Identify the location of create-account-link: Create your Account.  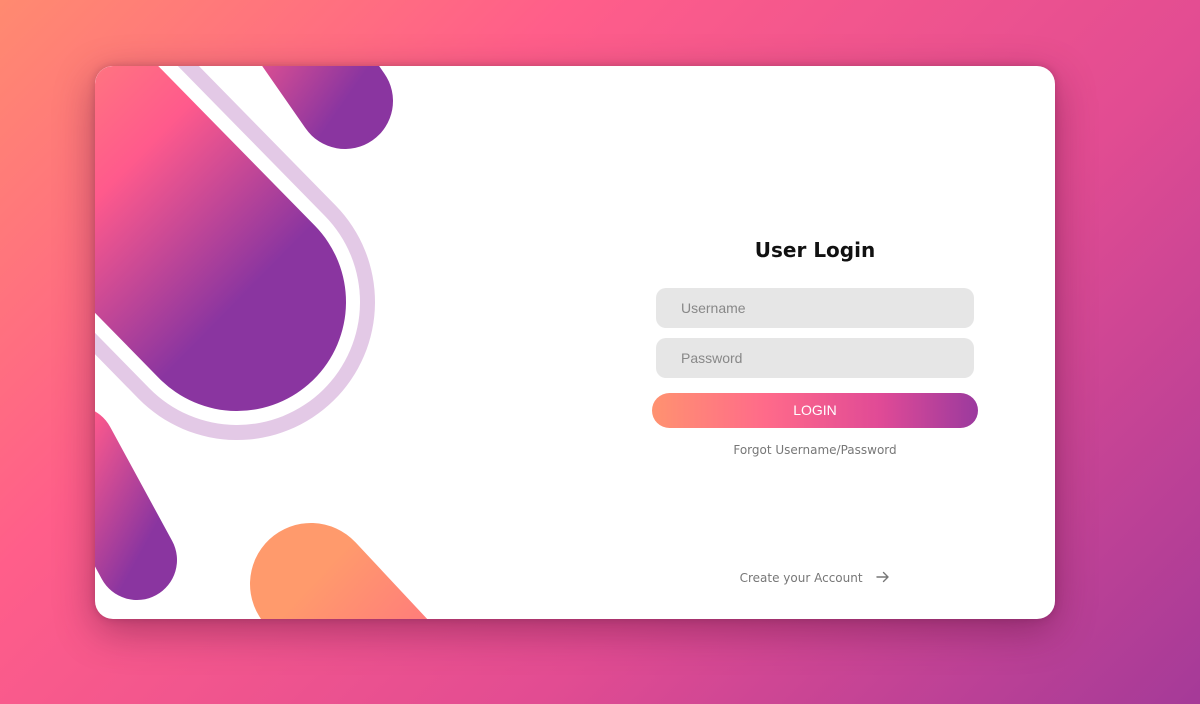
(815, 578).